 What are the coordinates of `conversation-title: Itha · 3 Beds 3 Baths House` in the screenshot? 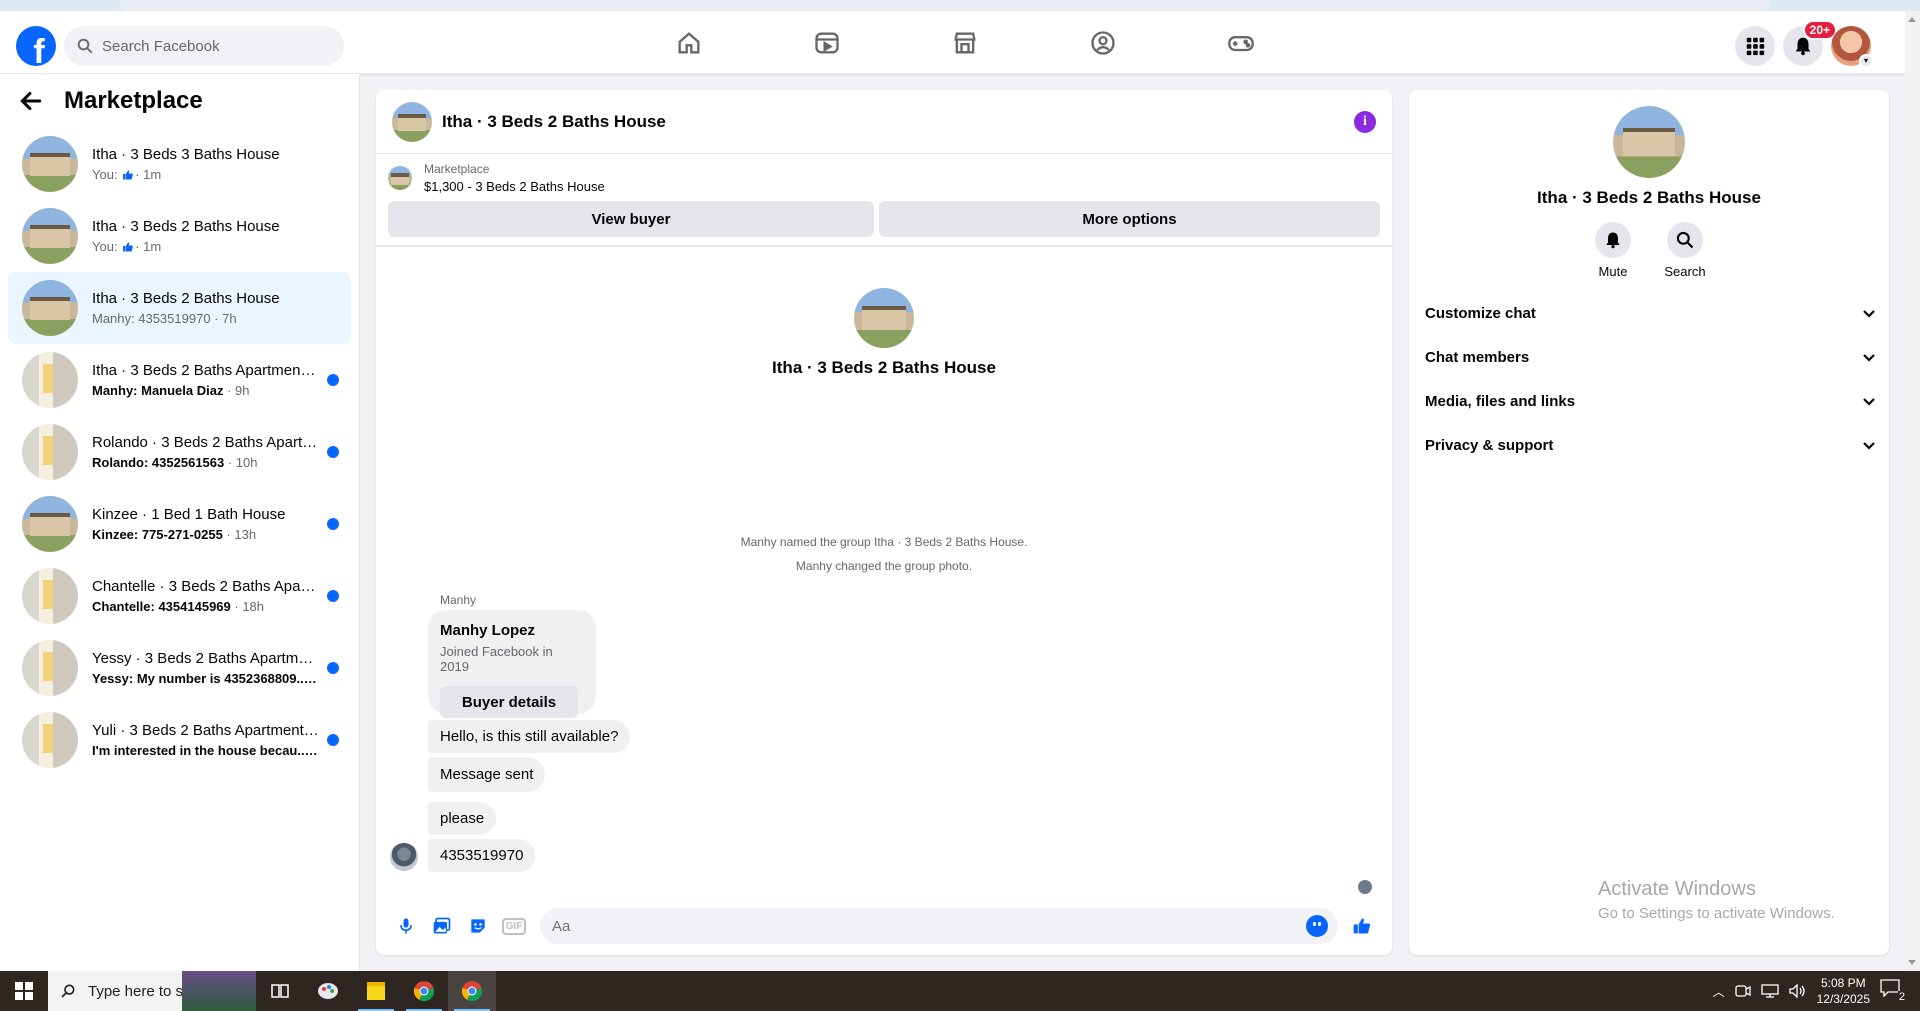 It's located at (186, 154).